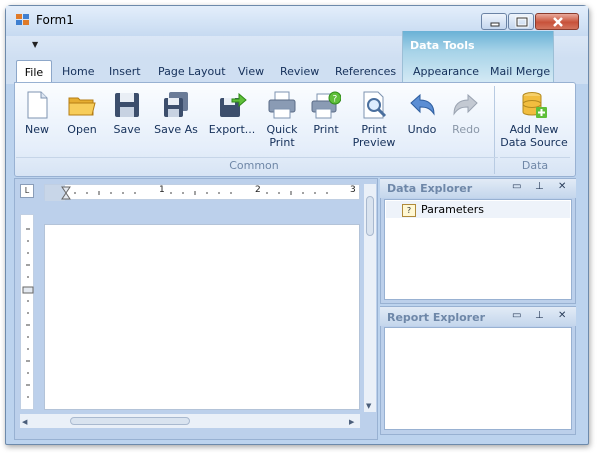  What do you see at coordinates (422, 104) in the screenshot?
I see `undo-icon` at bounding box center [422, 104].